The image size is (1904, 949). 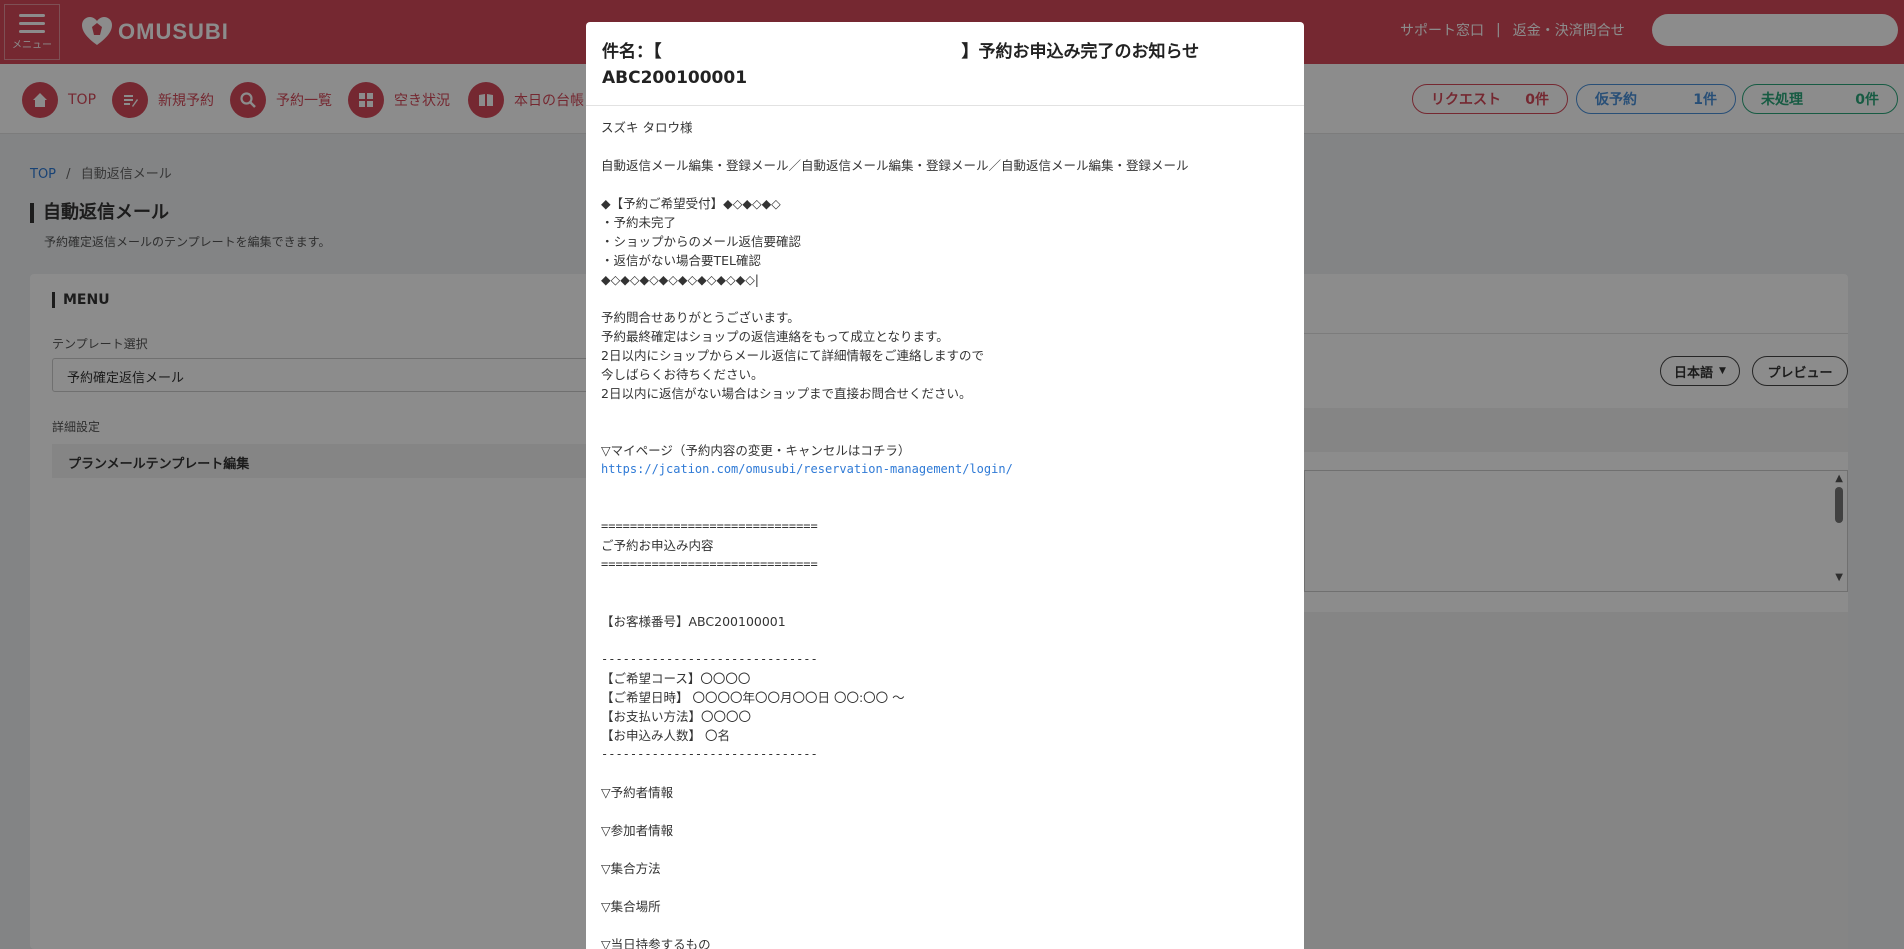 What do you see at coordinates (681, 260) in the screenshot?
I see `mail-notice-3: ・返信がない場合要TEL確認` at bounding box center [681, 260].